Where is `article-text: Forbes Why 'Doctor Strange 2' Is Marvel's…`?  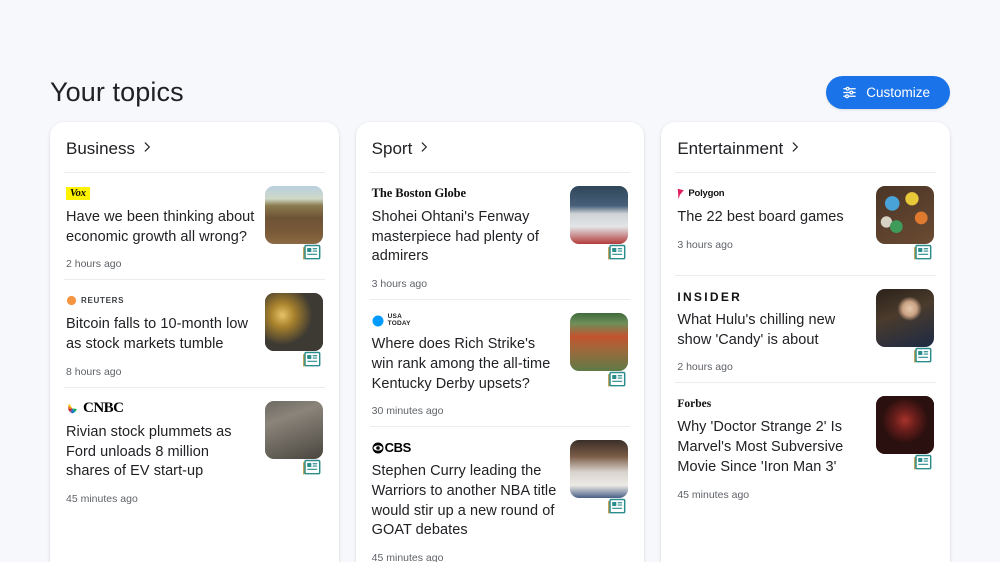 article-text: Forbes Why 'Doctor Strange 2' Is Marvel's… is located at coordinates (771, 448).